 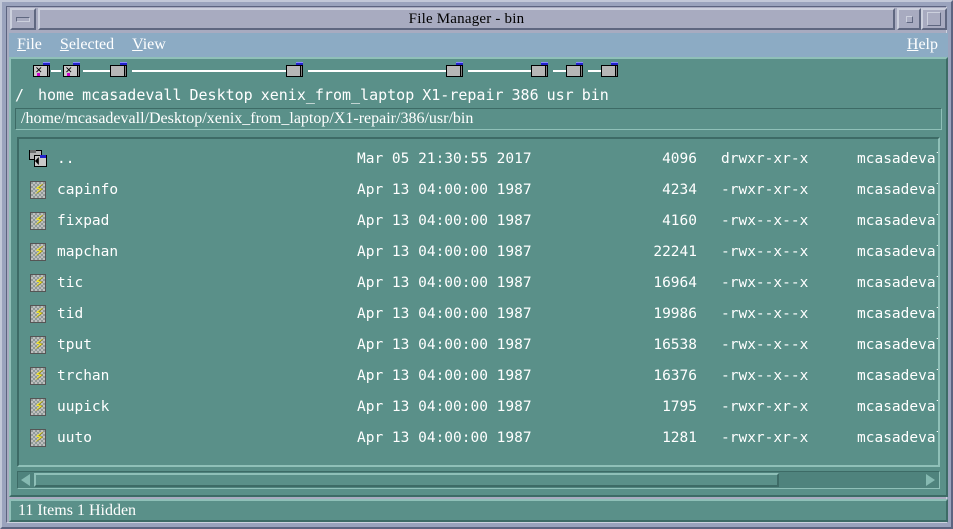 What do you see at coordinates (33, 44) in the screenshot?
I see `menu-label-file: ile` at bounding box center [33, 44].